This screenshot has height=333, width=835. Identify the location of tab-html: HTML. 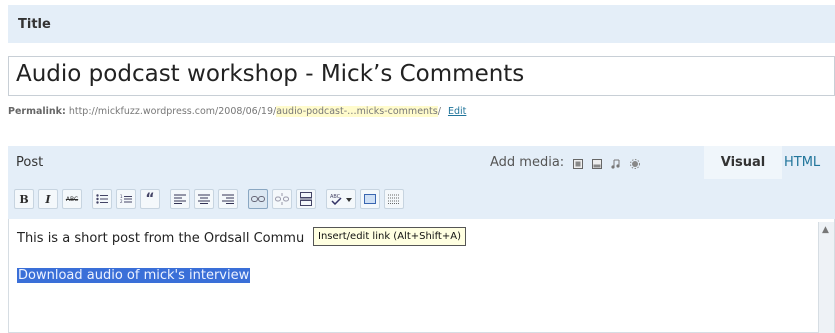
(802, 162).